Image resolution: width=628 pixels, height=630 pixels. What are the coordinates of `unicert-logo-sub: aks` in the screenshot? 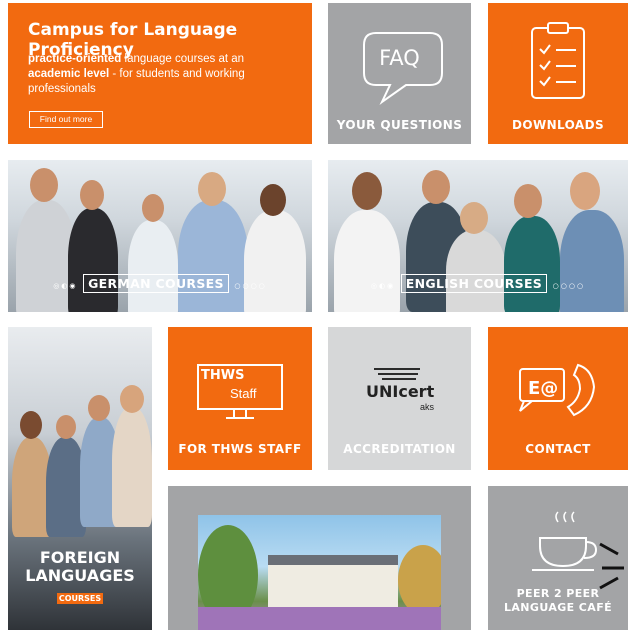 It's located at (427, 407).